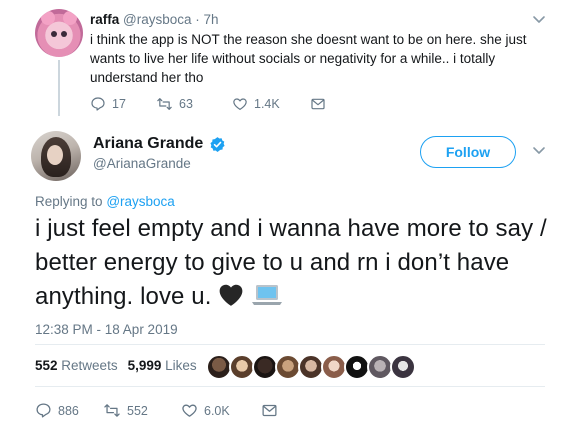 The width and height of the screenshot is (580, 443). I want to click on tweet-timestamp: 12:38 PM - 18 Apr 2019, so click(106, 329).